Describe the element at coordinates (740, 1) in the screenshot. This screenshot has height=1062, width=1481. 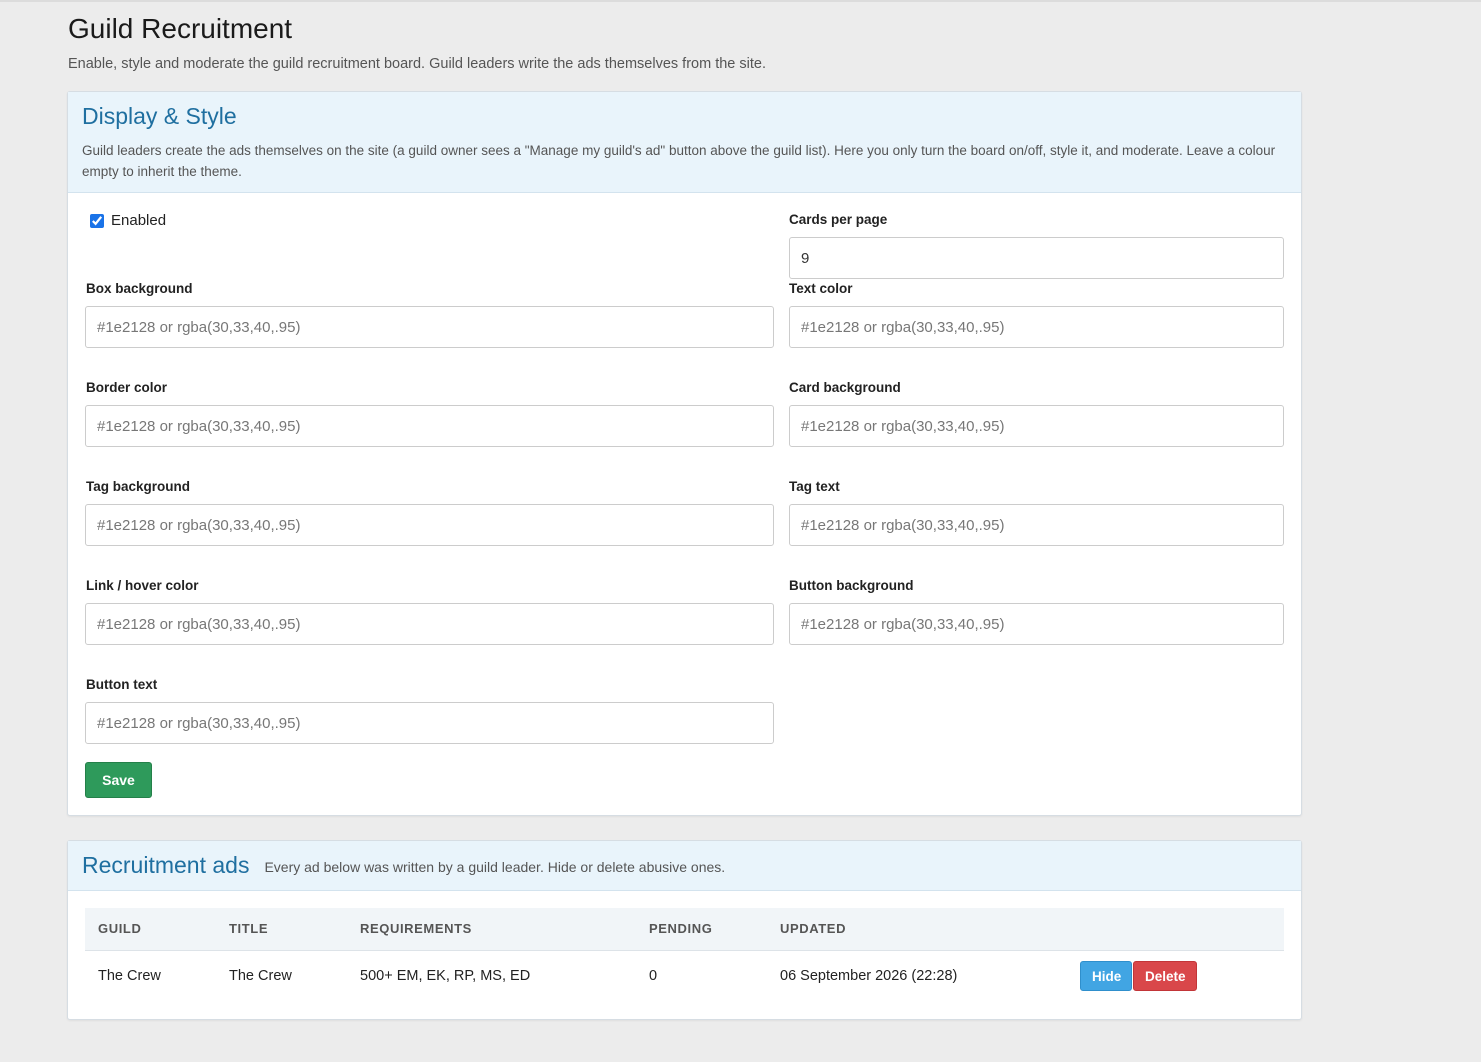
I see `top-border` at that location.